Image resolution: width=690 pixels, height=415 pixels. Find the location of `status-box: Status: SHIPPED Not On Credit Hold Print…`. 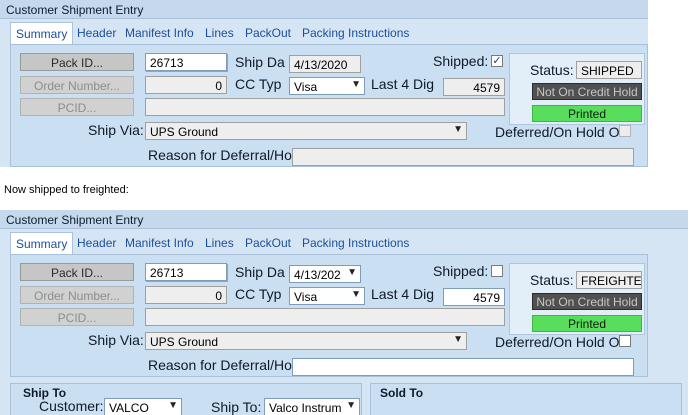

status-box: Status: SHIPPED Not On Credit Hold Print… is located at coordinates (577, 89).